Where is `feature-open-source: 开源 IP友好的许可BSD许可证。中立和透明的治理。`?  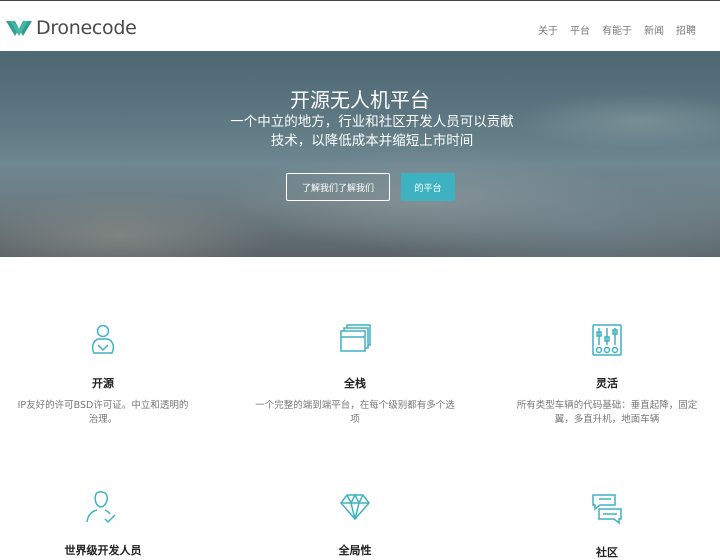
feature-open-source: 开源 IP友好的许可BSD许可证。中立和透明的治理。 is located at coordinates (111, 378).